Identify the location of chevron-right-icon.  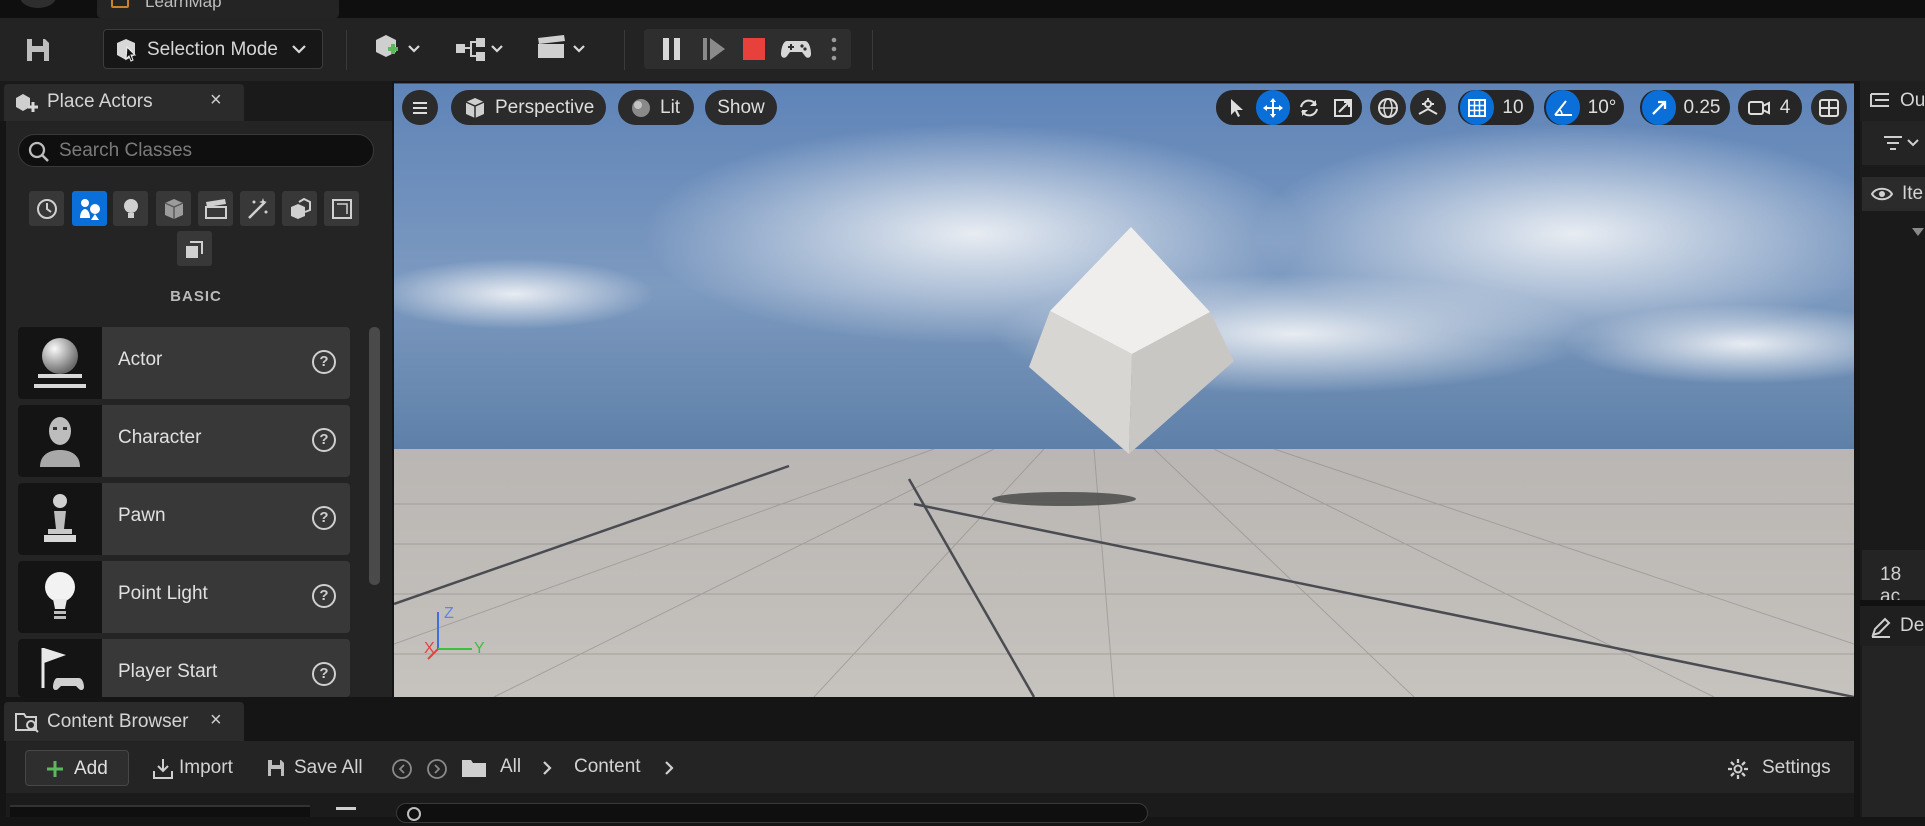
(669, 768).